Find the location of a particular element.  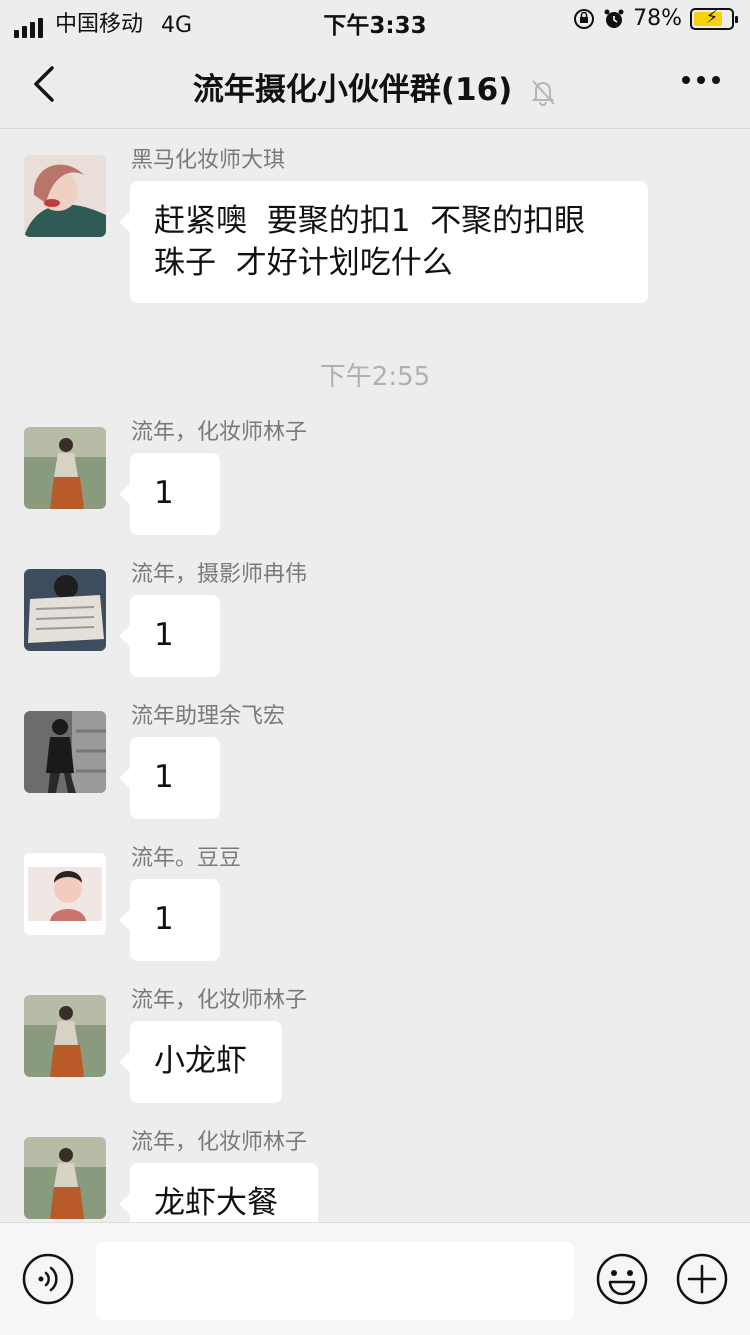

status-bar: 中国移动 4G 下午3:33 78% ⚡ is located at coordinates (375, 20).